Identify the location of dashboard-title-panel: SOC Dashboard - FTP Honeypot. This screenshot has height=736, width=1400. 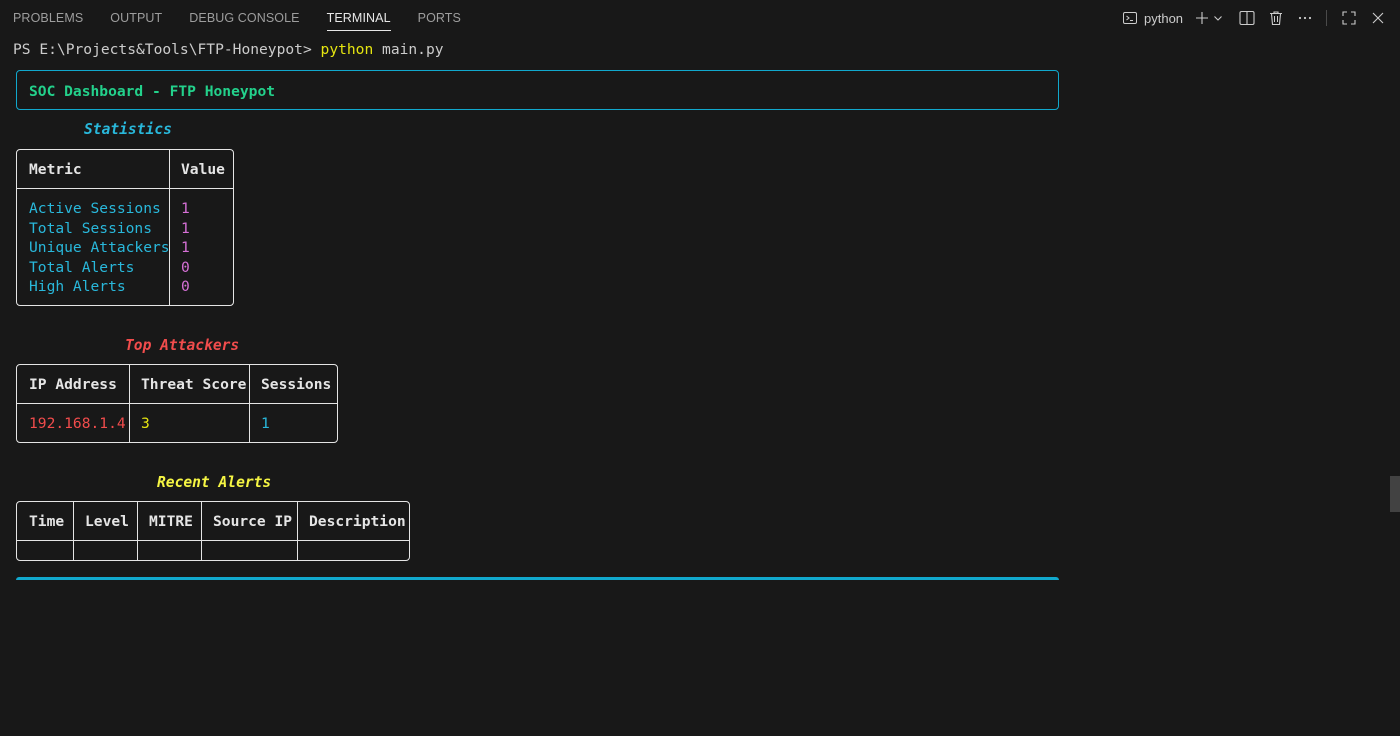
(537, 90).